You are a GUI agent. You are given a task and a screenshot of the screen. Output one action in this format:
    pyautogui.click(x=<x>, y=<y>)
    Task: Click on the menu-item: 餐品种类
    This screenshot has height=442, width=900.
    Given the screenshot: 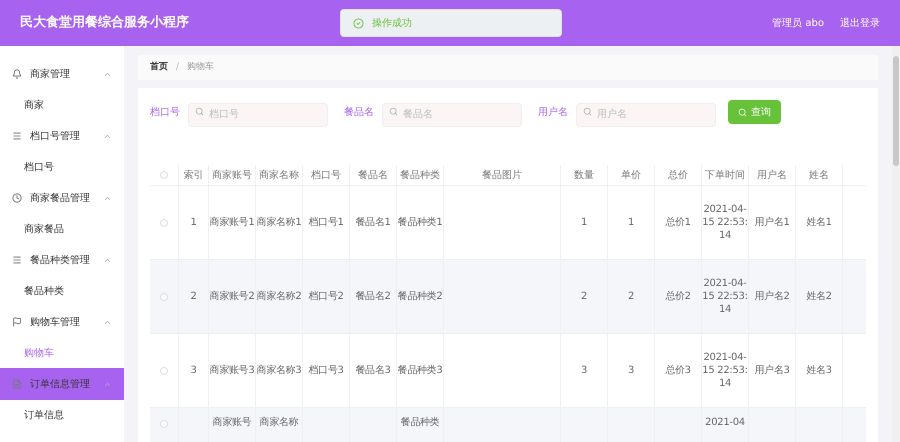 What is the action you would take?
    pyautogui.click(x=62, y=291)
    